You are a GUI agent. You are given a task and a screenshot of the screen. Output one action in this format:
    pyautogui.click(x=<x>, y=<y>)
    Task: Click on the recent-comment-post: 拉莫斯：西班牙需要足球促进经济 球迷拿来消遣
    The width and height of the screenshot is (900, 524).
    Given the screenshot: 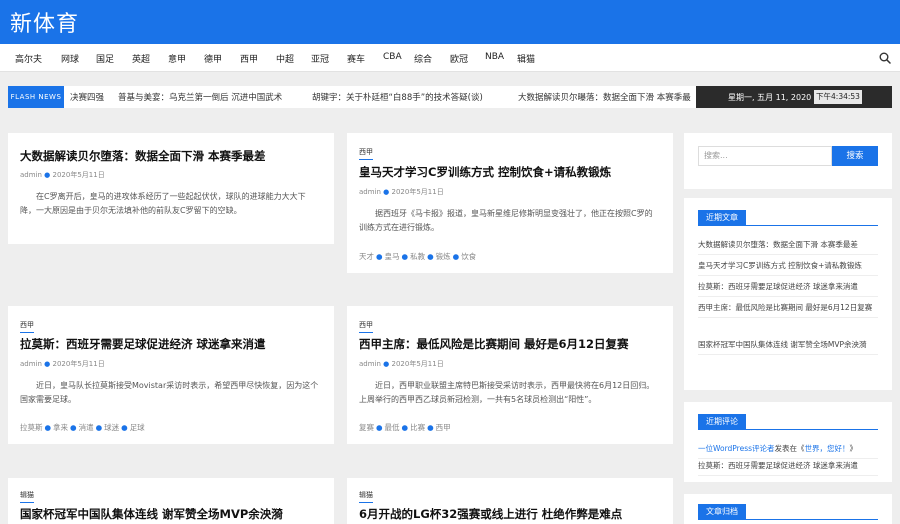 What is the action you would take?
    pyautogui.click(x=788, y=467)
    